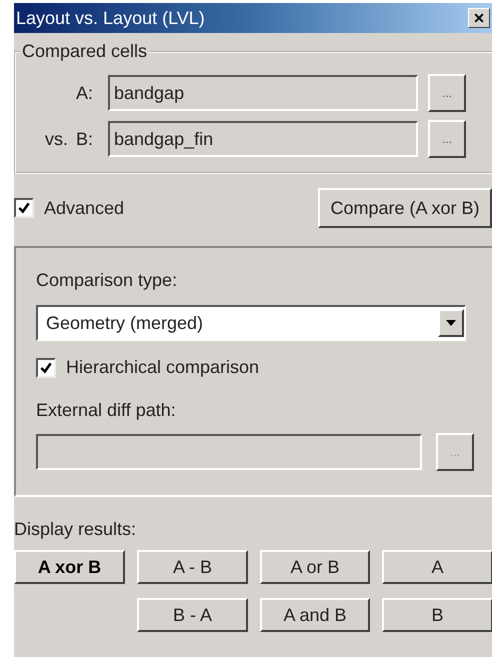 Image resolution: width=492 pixels, height=657 pixels. Describe the element at coordinates (84, 51) in the screenshot. I see `group-title: Compared cells` at that location.